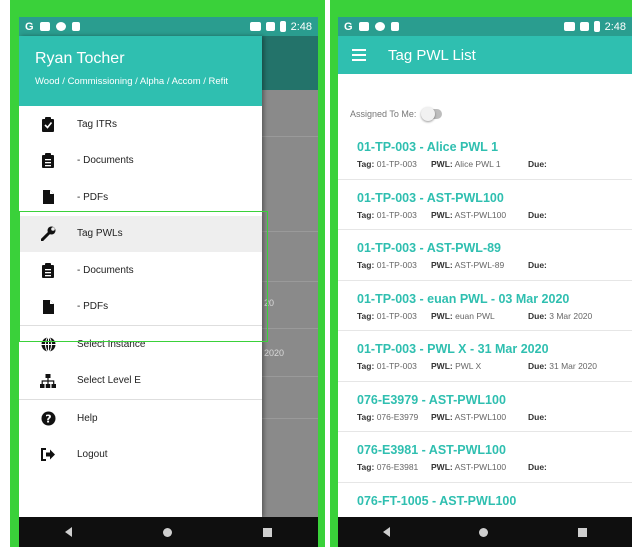 Image resolution: width=632 pixels, height=547 pixels. Describe the element at coordinates (453, 349) in the screenshot. I see `pwl-item-title: 01-TP-003 - PWL X - 31 Mar 2020` at that location.